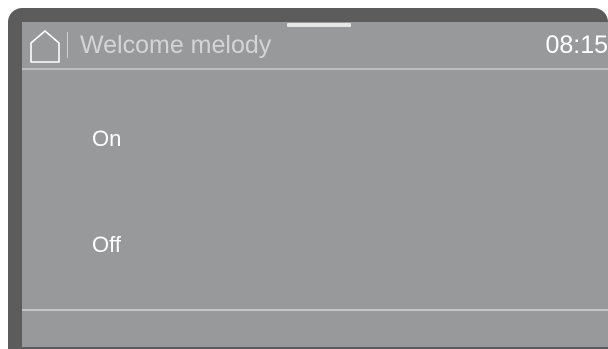 This screenshot has width=608, height=349. Describe the element at coordinates (315, 69) in the screenshot. I see `header-separator` at that location.